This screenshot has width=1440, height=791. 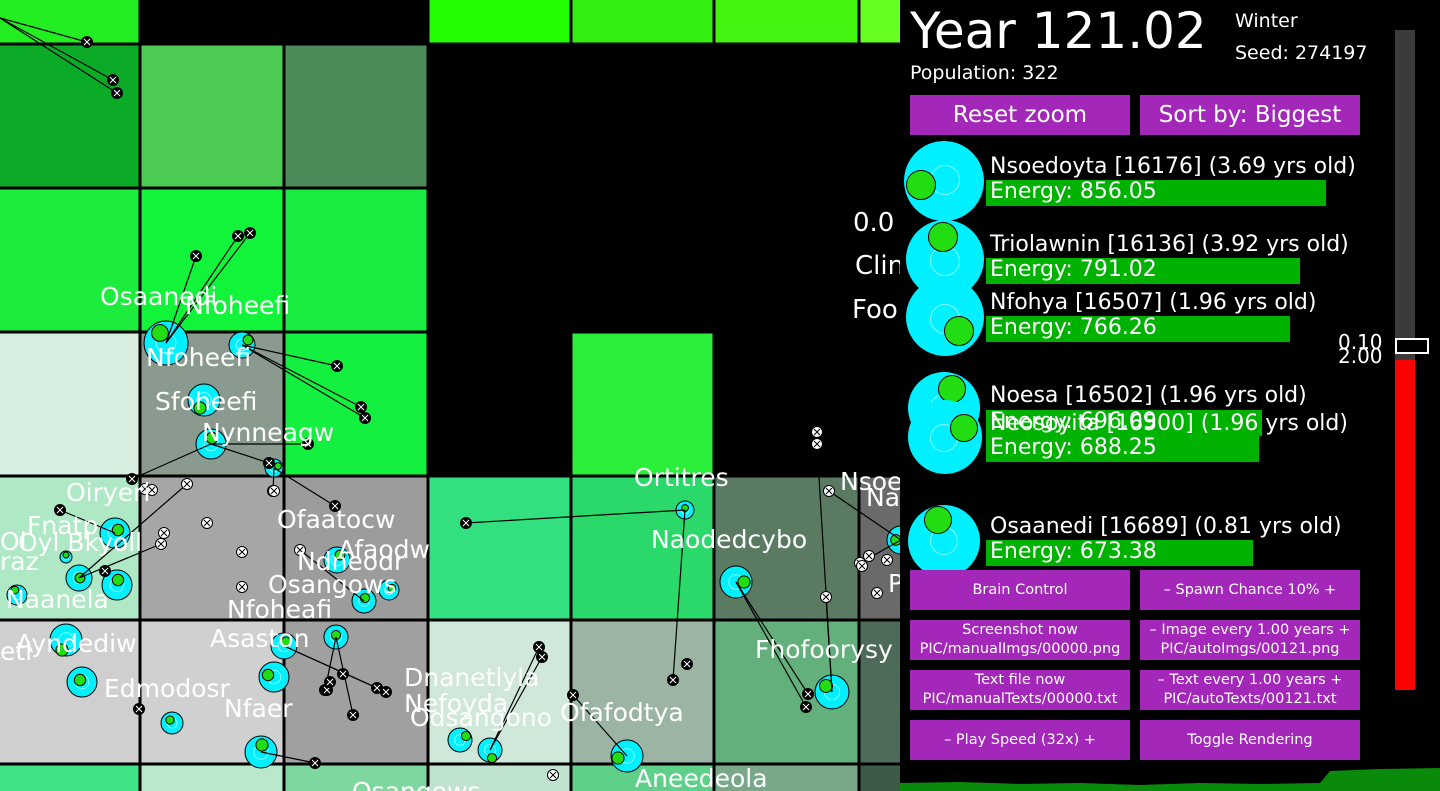 I want to click on creature-name-label: Ofaatocw, so click(x=336, y=519).